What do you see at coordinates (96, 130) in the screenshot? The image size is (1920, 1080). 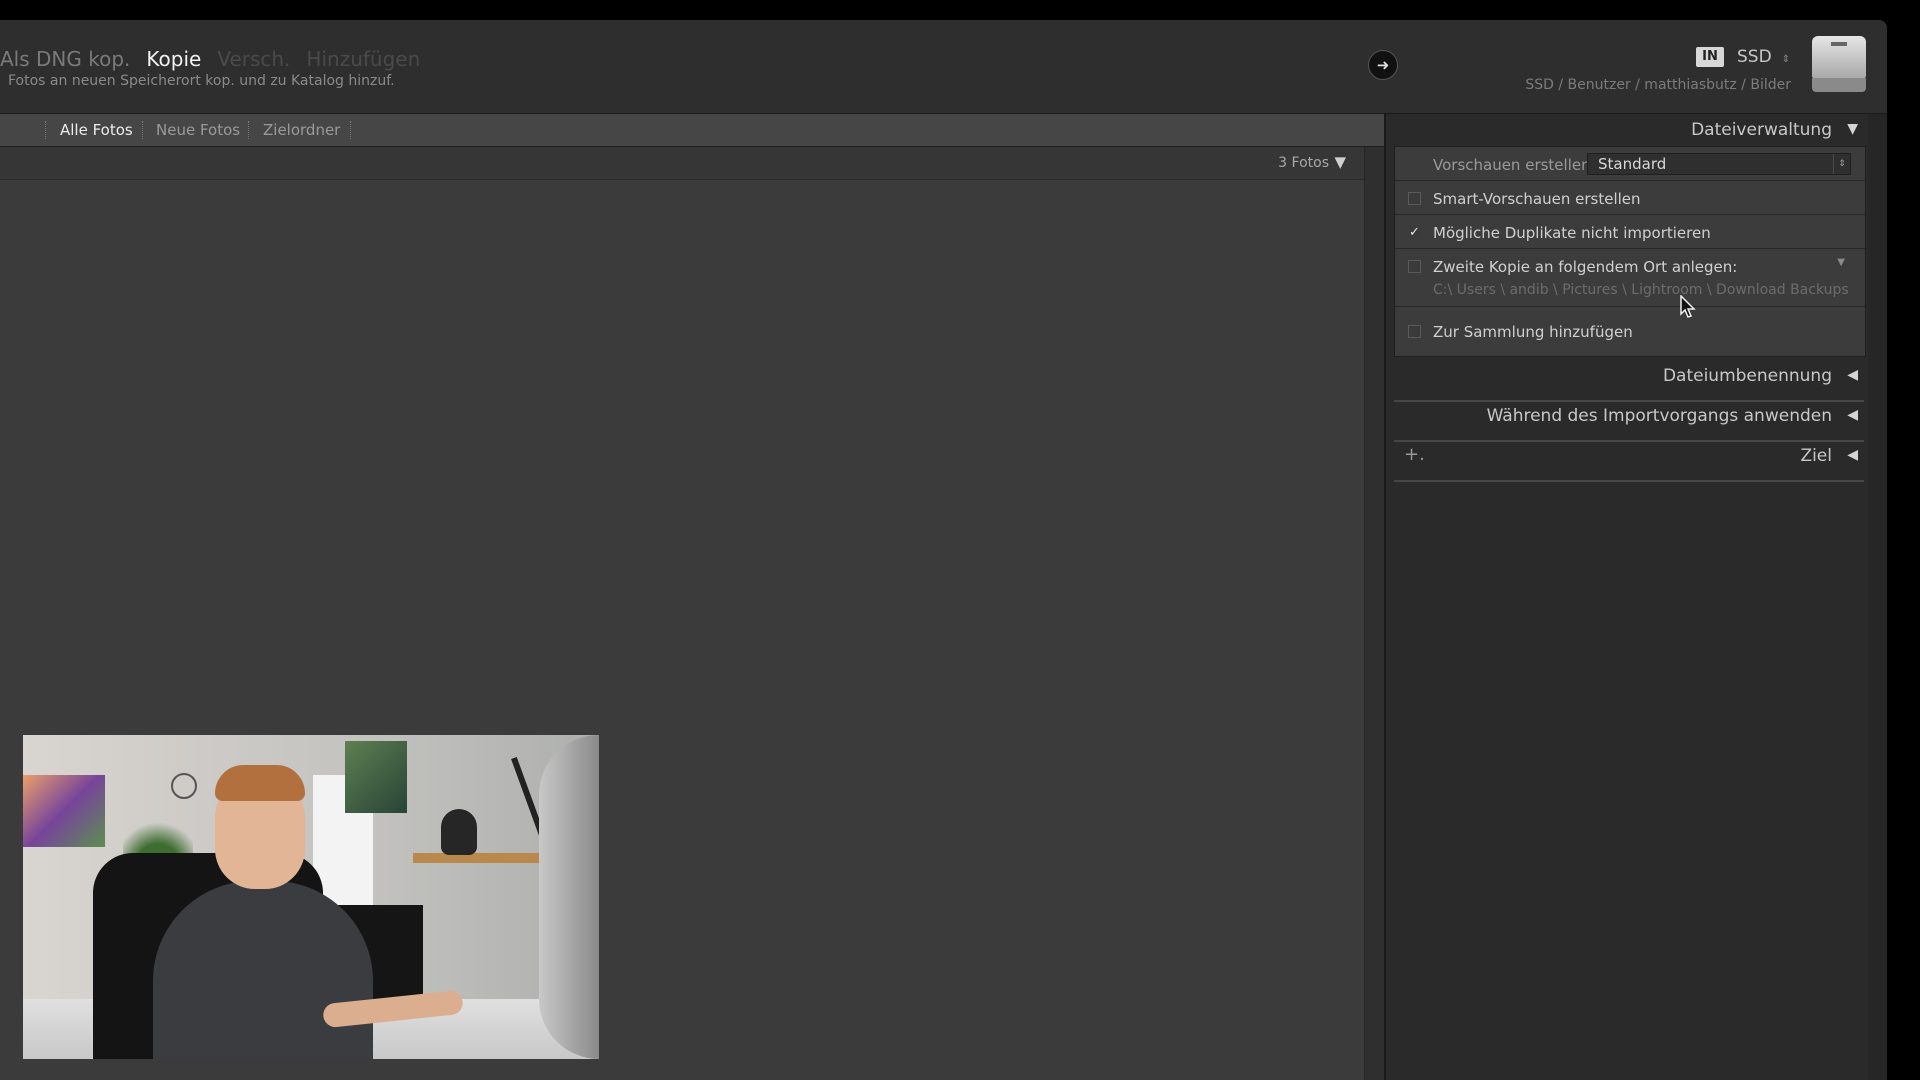 I see `filter-all-photos: Alle Fotos` at bounding box center [96, 130].